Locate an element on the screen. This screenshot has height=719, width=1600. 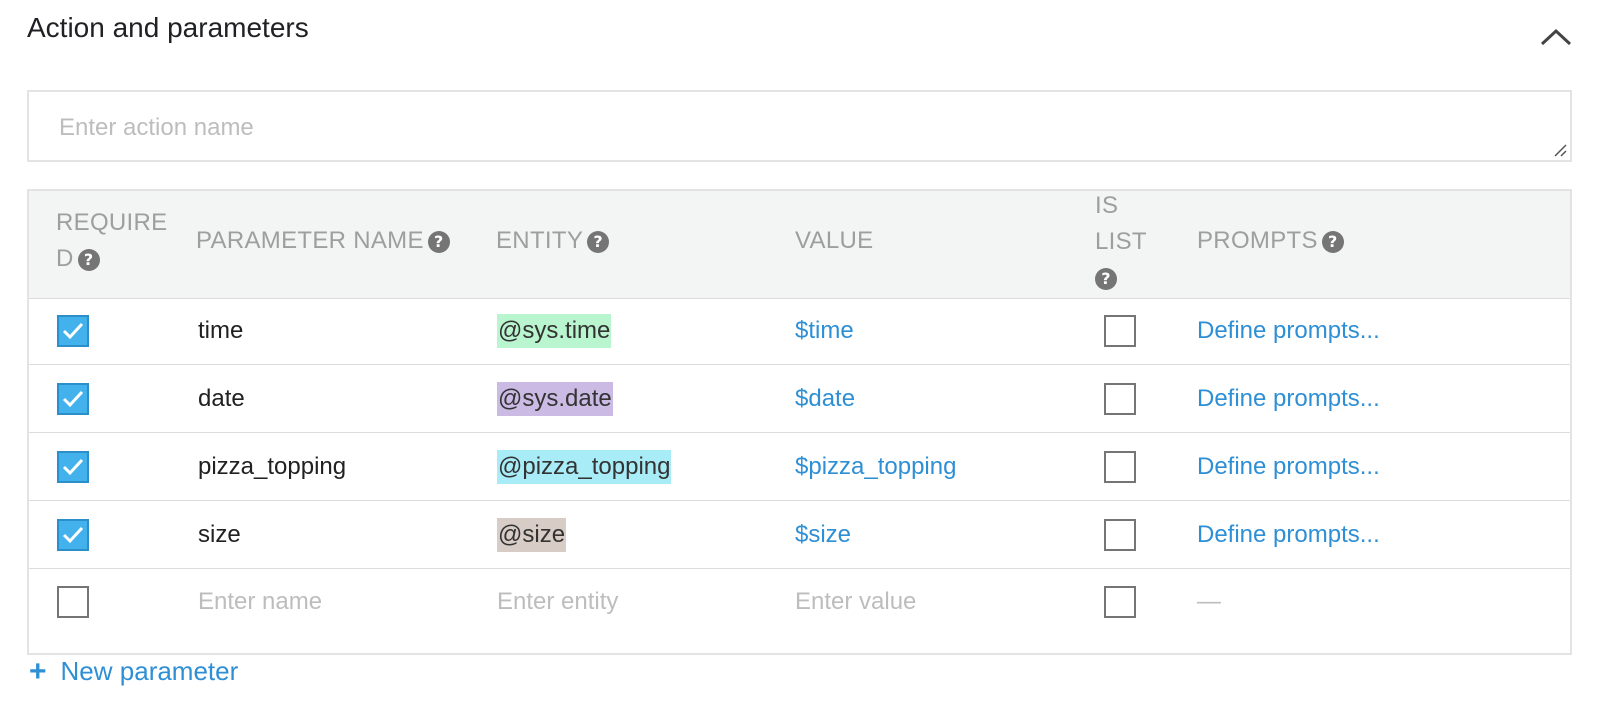
header-is-list-line1: IS is located at coordinates (1107, 205).